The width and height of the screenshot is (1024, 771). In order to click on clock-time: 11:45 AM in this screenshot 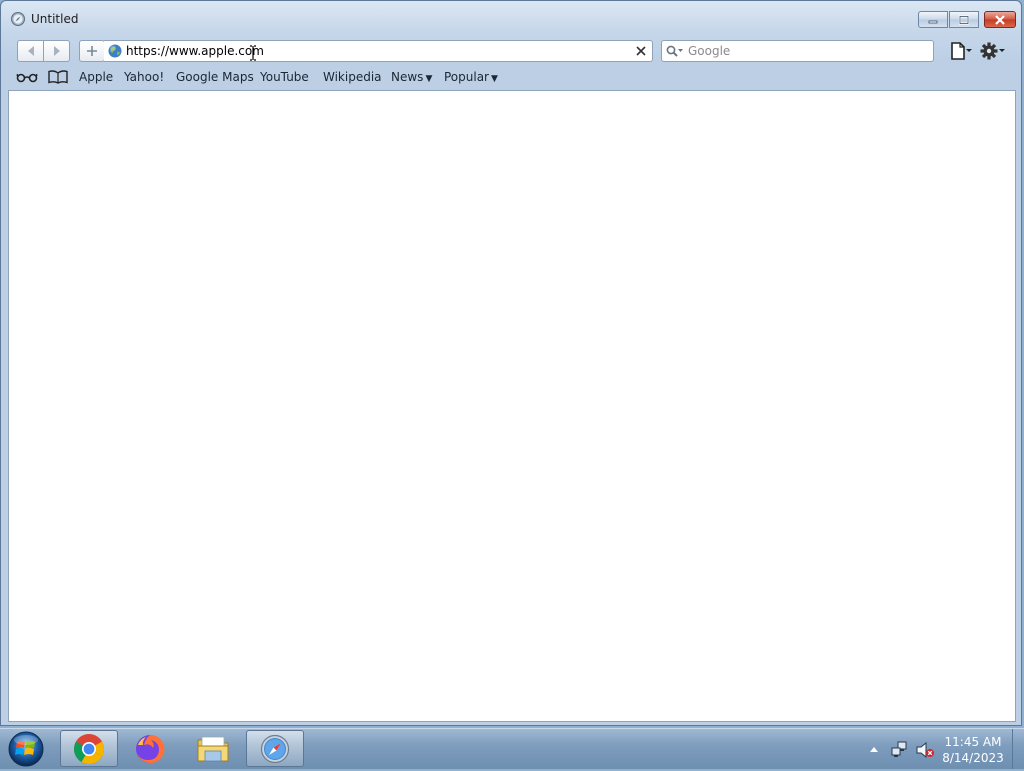, I will do `click(973, 742)`.